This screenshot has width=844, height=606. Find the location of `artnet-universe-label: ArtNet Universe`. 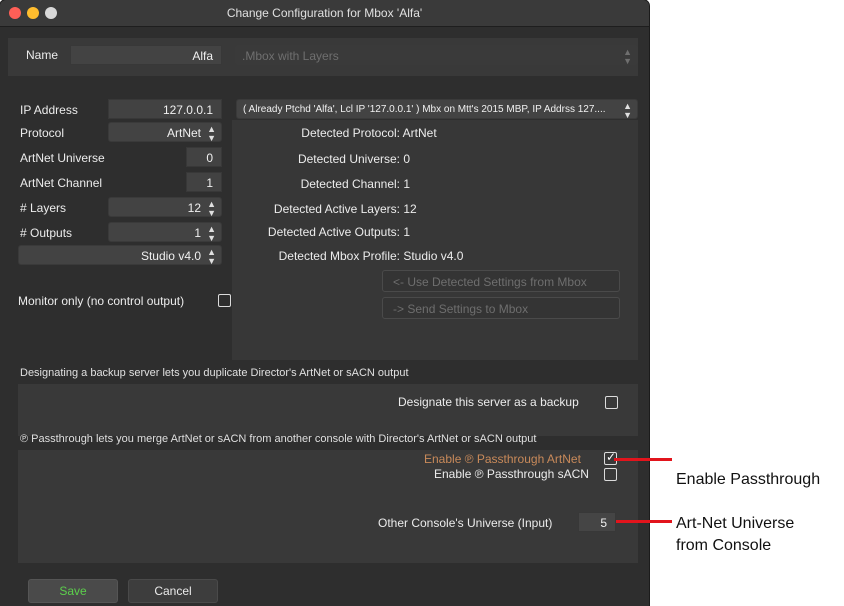

artnet-universe-label: ArtNet Universe is located at coordinates (62, 158).